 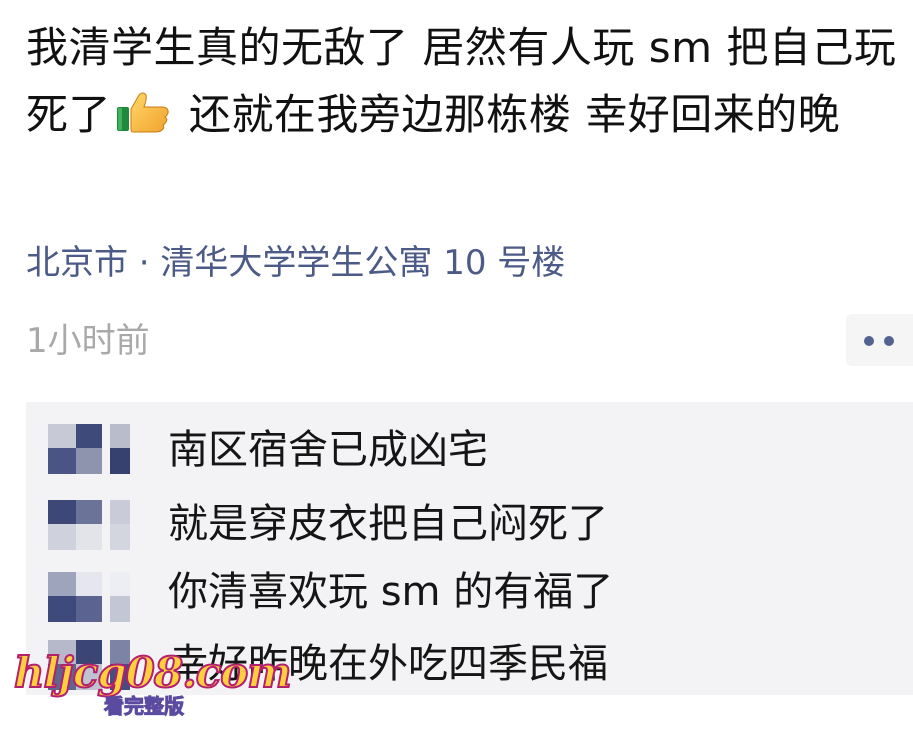 What do you see at coordinates (88, 341) in the screenshot?
I see `post-time: 1小时前` at bounding box center [88, 341].